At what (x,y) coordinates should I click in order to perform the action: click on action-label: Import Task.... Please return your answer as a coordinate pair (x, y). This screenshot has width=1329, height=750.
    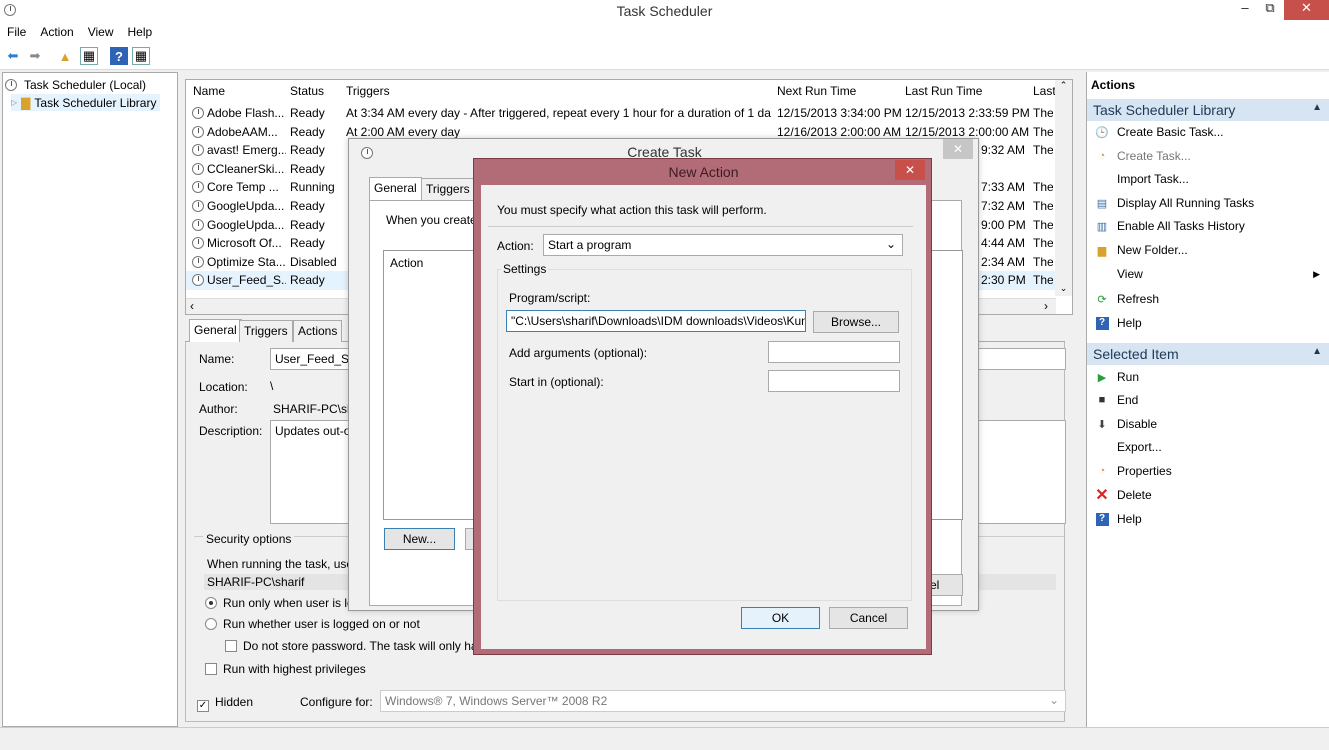
    Looking at the image, I should click on (1153, 179).